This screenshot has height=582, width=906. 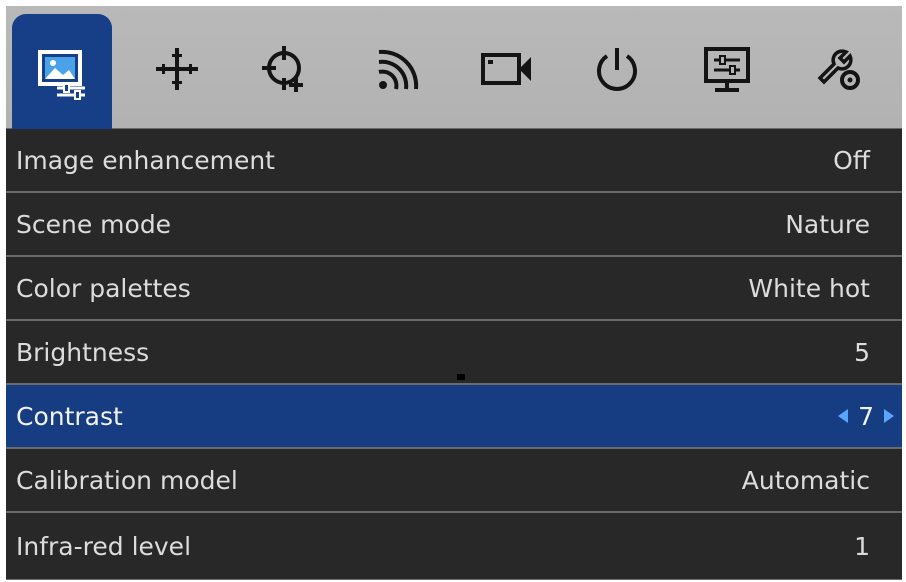 I want to click on tab-crosshair, so click(x=177, y=69).